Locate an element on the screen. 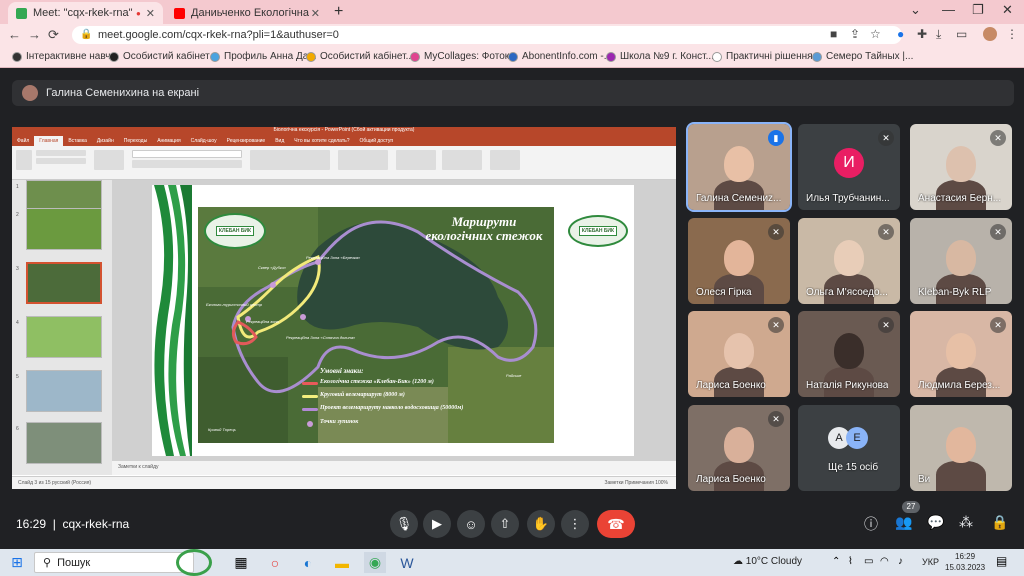 The image size is (1024, 576). participant-tile: Людмила Берез... ✕ is located at coordinates (961, 354).